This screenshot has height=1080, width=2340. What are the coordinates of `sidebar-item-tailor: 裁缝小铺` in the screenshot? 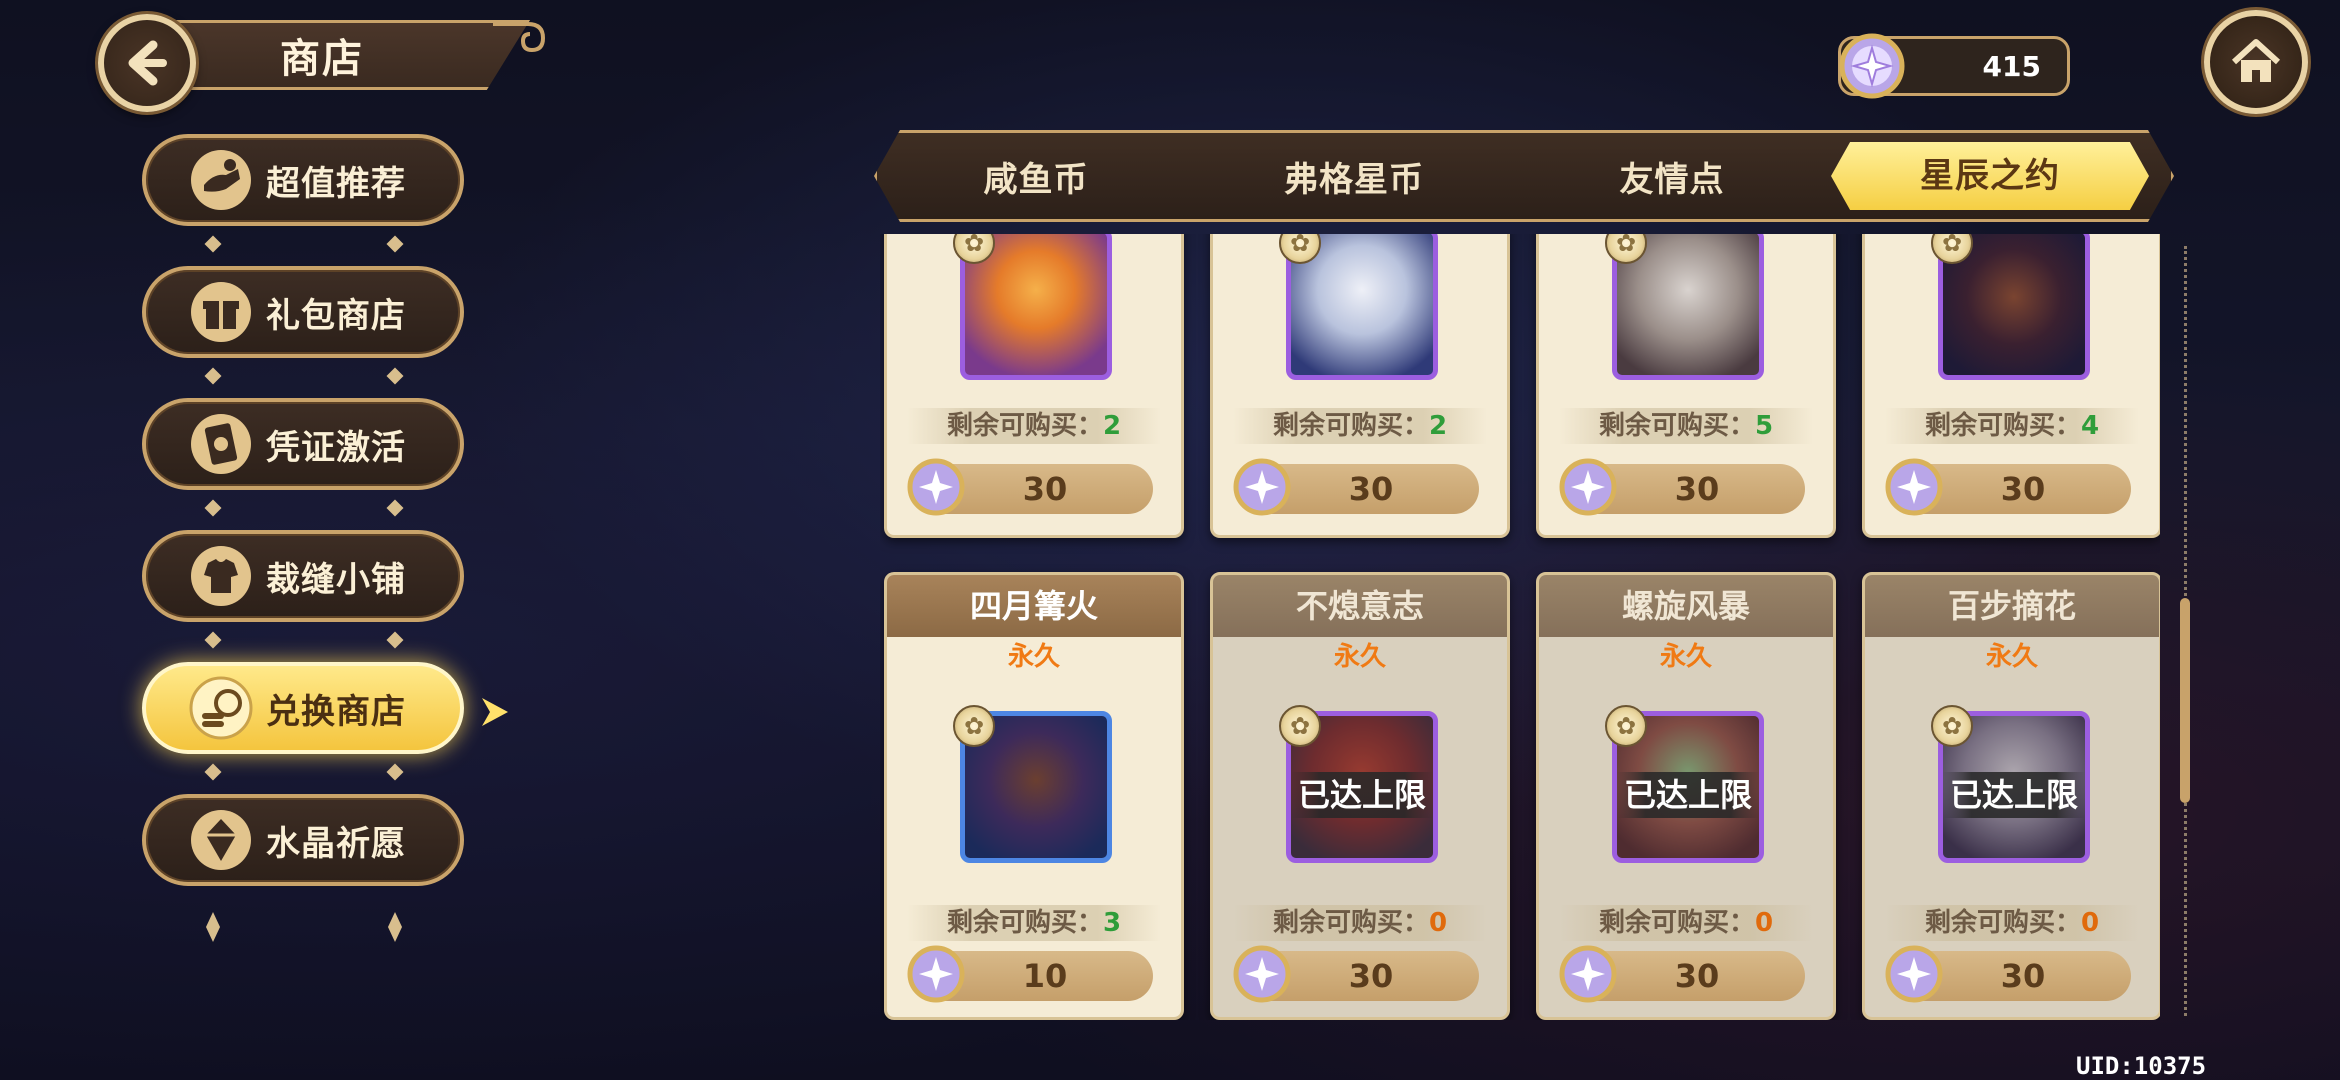 It's located at (303, 576).